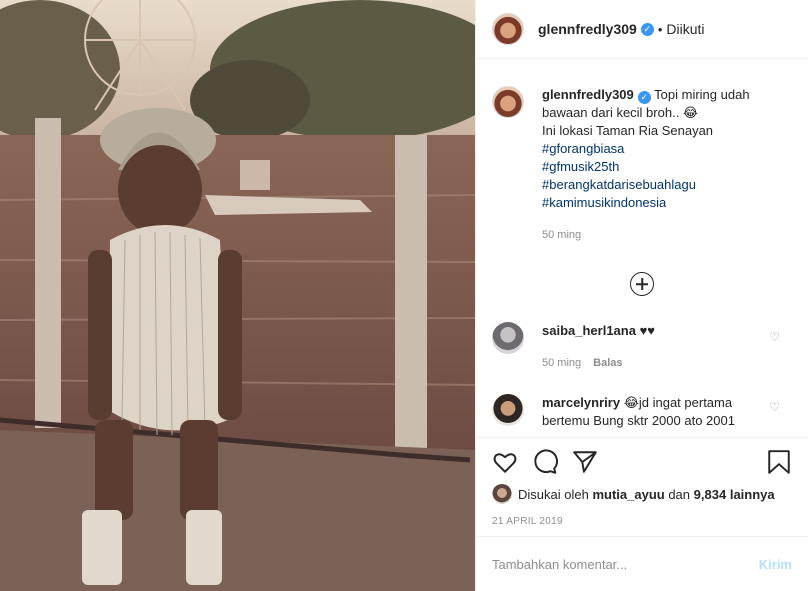 The width and height of the screenshot is (808, 591). What do you see at coordinates (656, 203) in the screenshot?
I see `hashtag-link: #kamimusikindonesia` at bounding box center [656, 203].